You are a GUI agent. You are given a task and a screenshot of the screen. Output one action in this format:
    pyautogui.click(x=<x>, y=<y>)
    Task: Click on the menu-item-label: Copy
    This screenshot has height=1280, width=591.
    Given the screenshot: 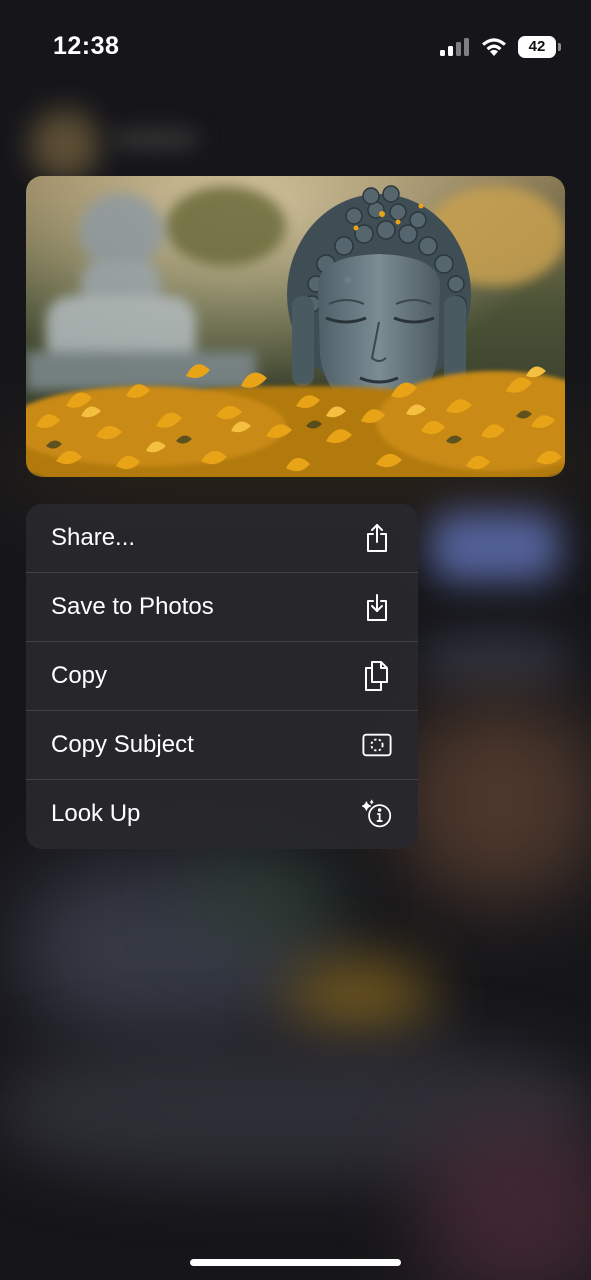 What is the action you would take?
    pyautogui.click(x=79, y=675)
    